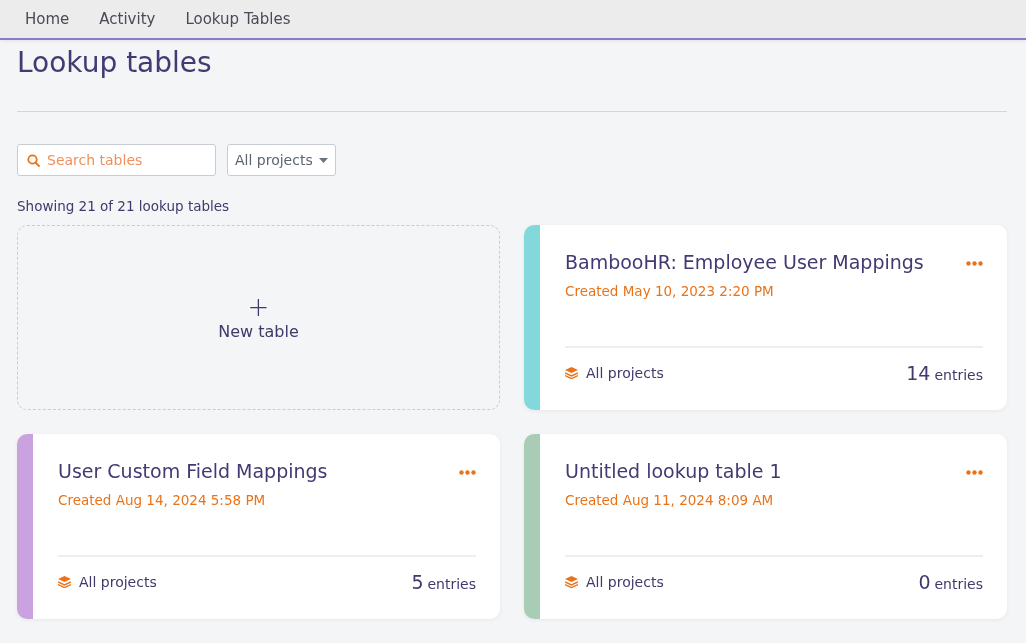  I want to click on entry-count: 14, so click(918, 373).